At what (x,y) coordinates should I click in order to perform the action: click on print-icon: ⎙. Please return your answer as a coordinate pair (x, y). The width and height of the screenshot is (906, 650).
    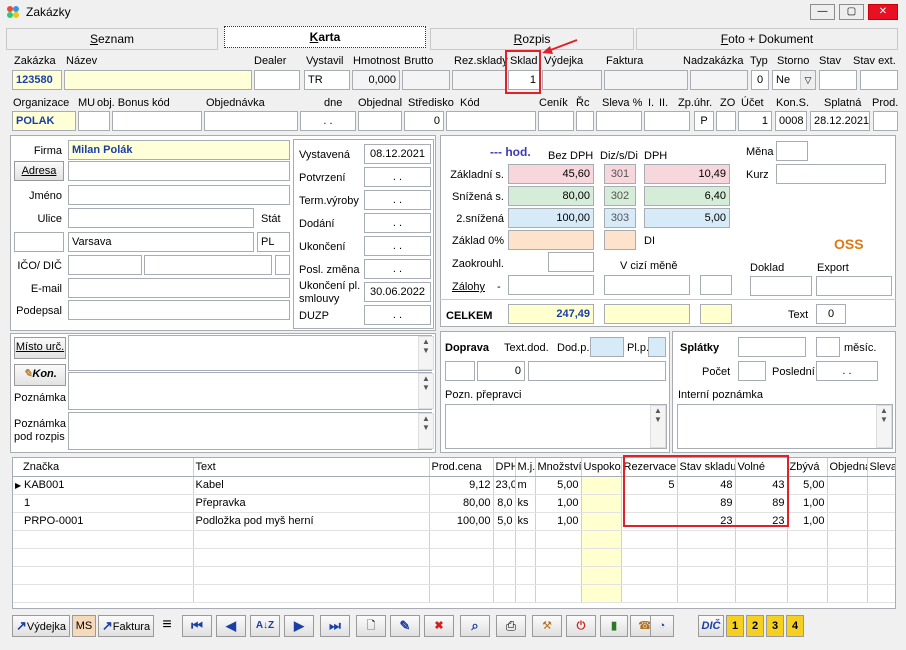
    Looking at the image, I should click on (511, 626).